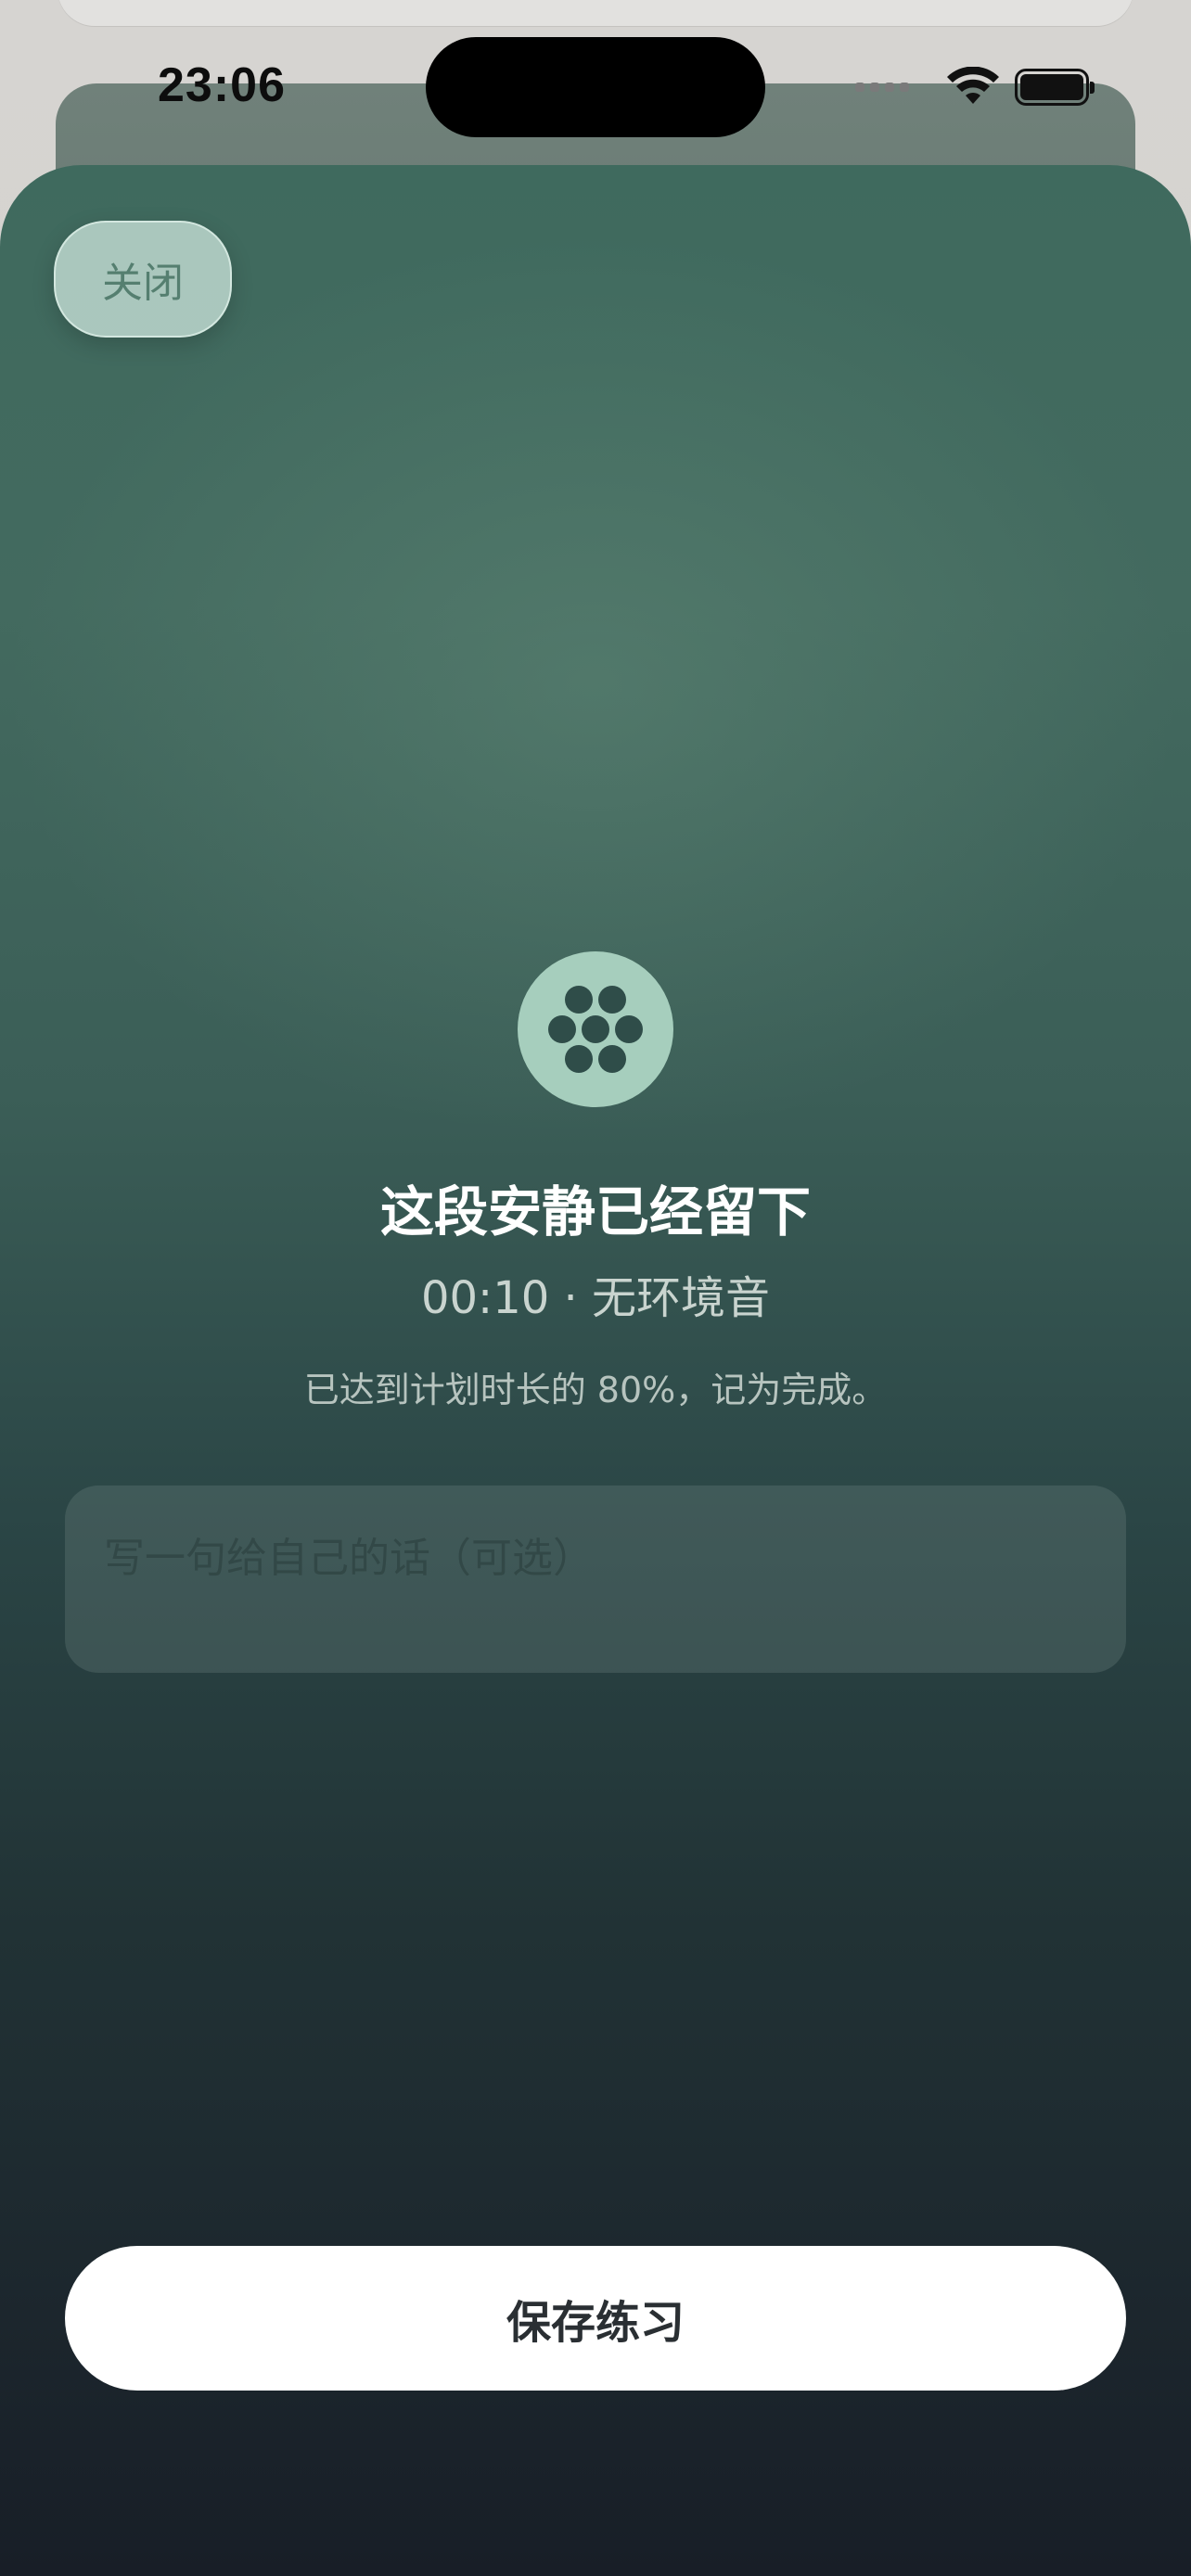 This screenshot has height=2576, width=1191. I want to click on status-icons, so click(975, 87).